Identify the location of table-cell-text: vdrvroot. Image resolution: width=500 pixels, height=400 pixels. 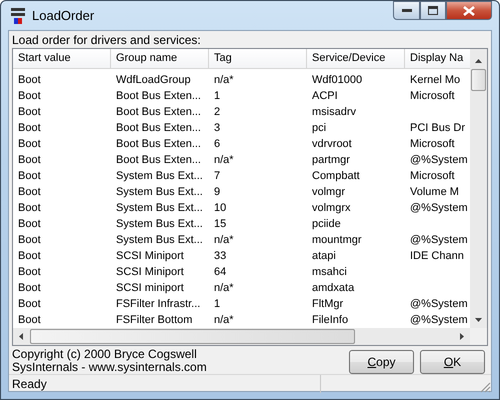
(332, 144).